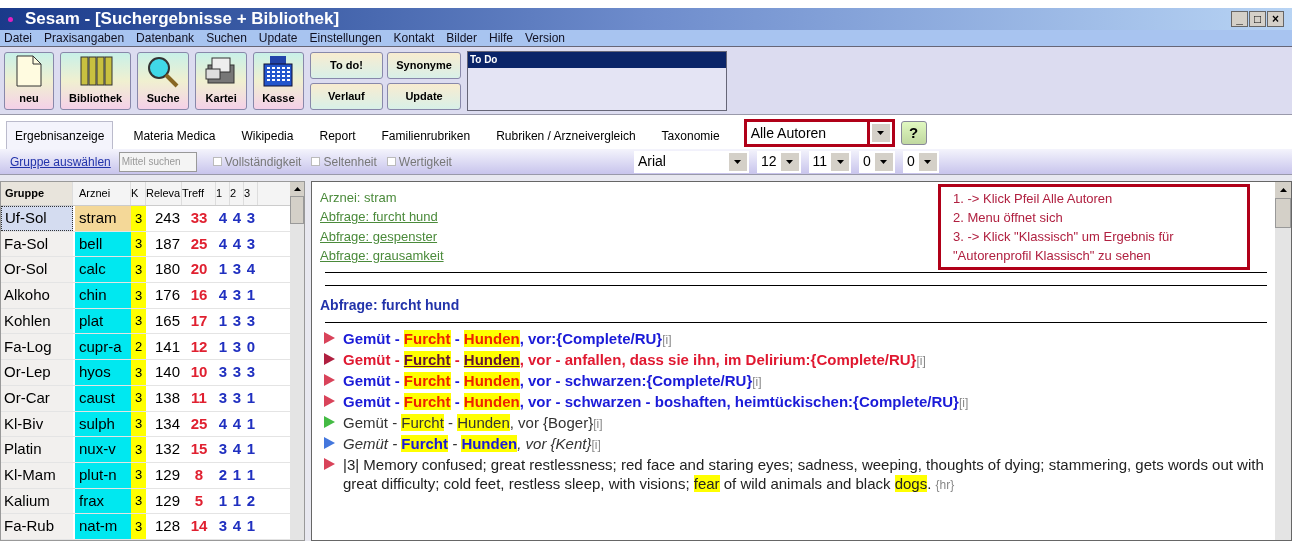  I want to click on menu-item: Version, so click(545, 38).